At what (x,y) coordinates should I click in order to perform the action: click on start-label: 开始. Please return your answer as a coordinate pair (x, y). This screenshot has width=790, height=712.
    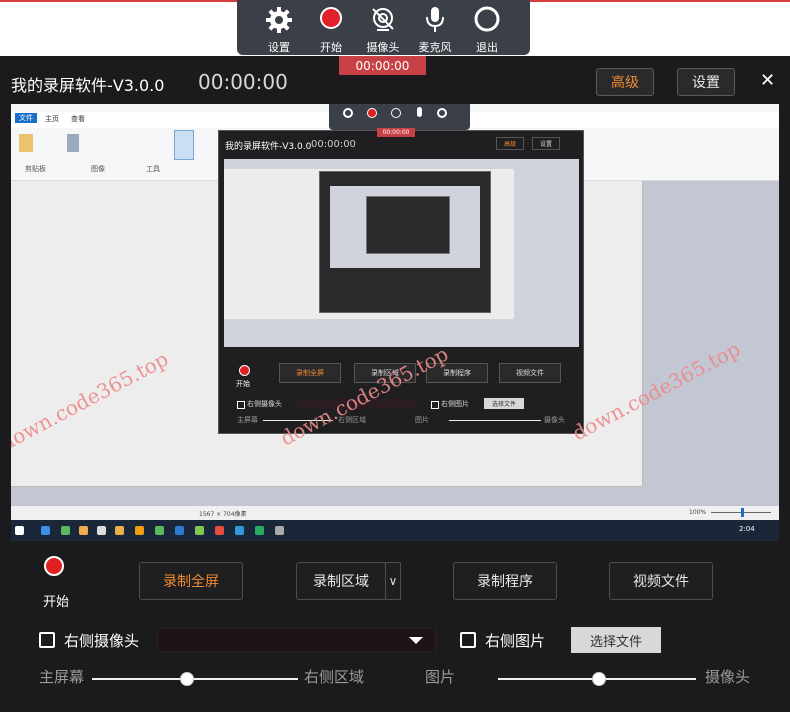
    Looking at the image, I should click on (56, 602).